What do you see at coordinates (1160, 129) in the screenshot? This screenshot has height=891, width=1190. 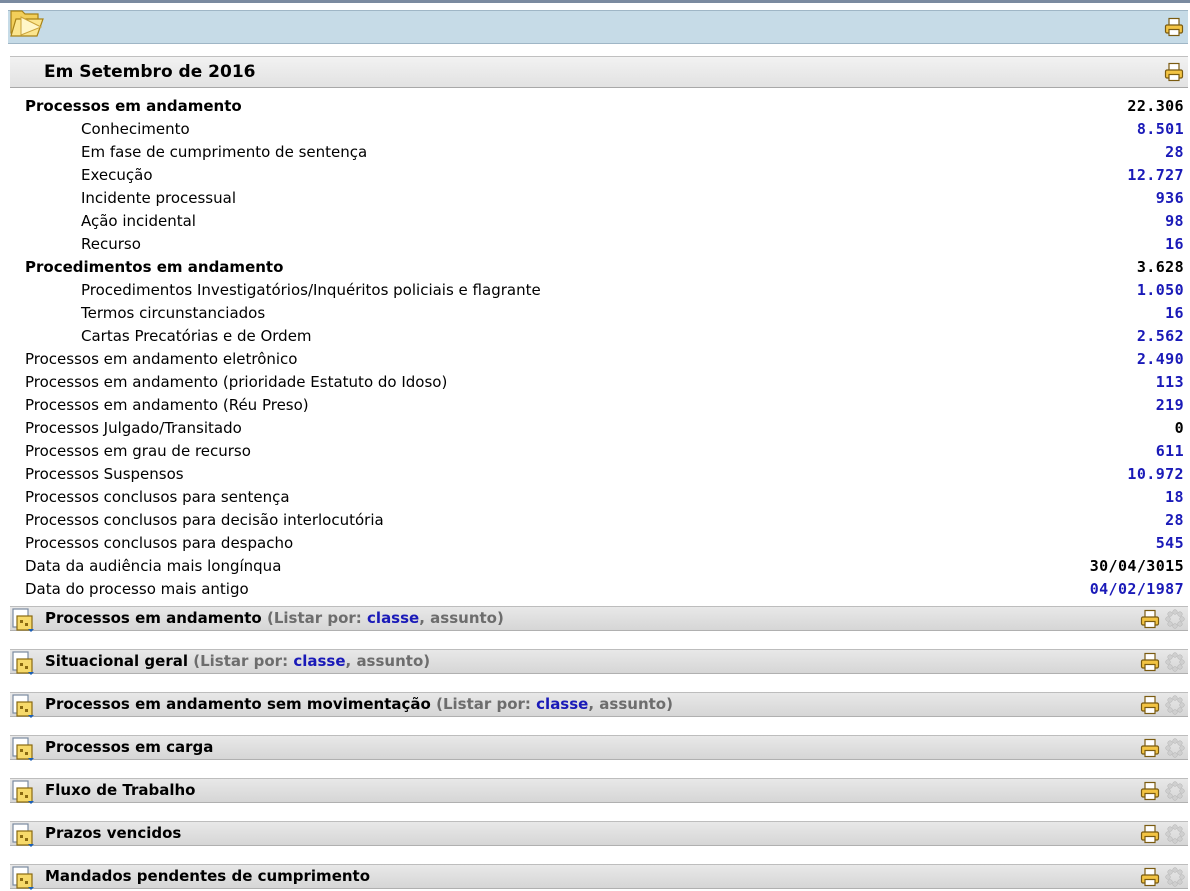 I see `stat-value: 8.501` at bounding box center [1160, 129].